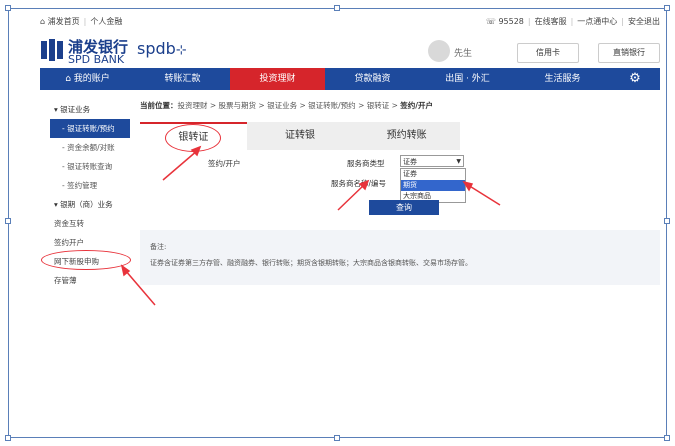 The width and height of the screenshot is (675, 446). I want to click on header: 浦发银行 SPD BANK spdb⊹ 先生 信用卡 直销银行, so click(350, 51).